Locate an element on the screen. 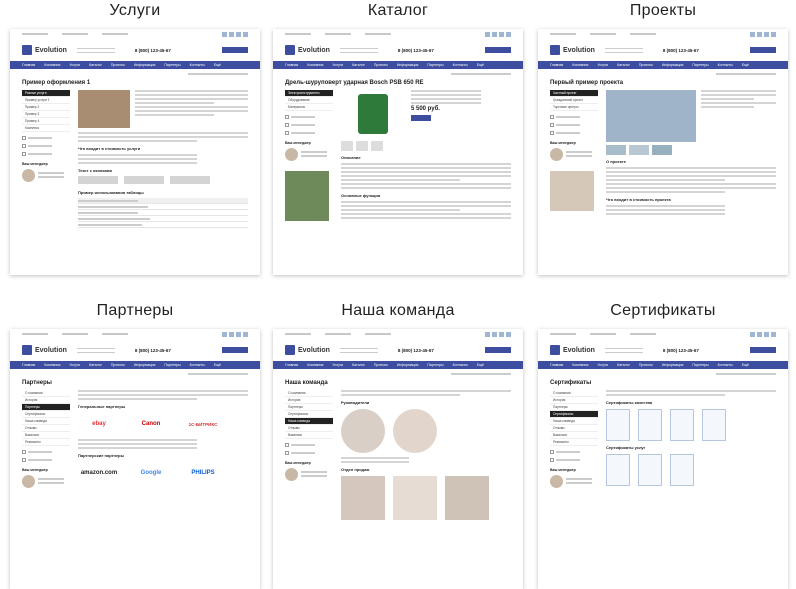 The width and height of the screenshot is (796, 589). phone: 8 (800) 123-45-67 is located at coordinates (152, 50).